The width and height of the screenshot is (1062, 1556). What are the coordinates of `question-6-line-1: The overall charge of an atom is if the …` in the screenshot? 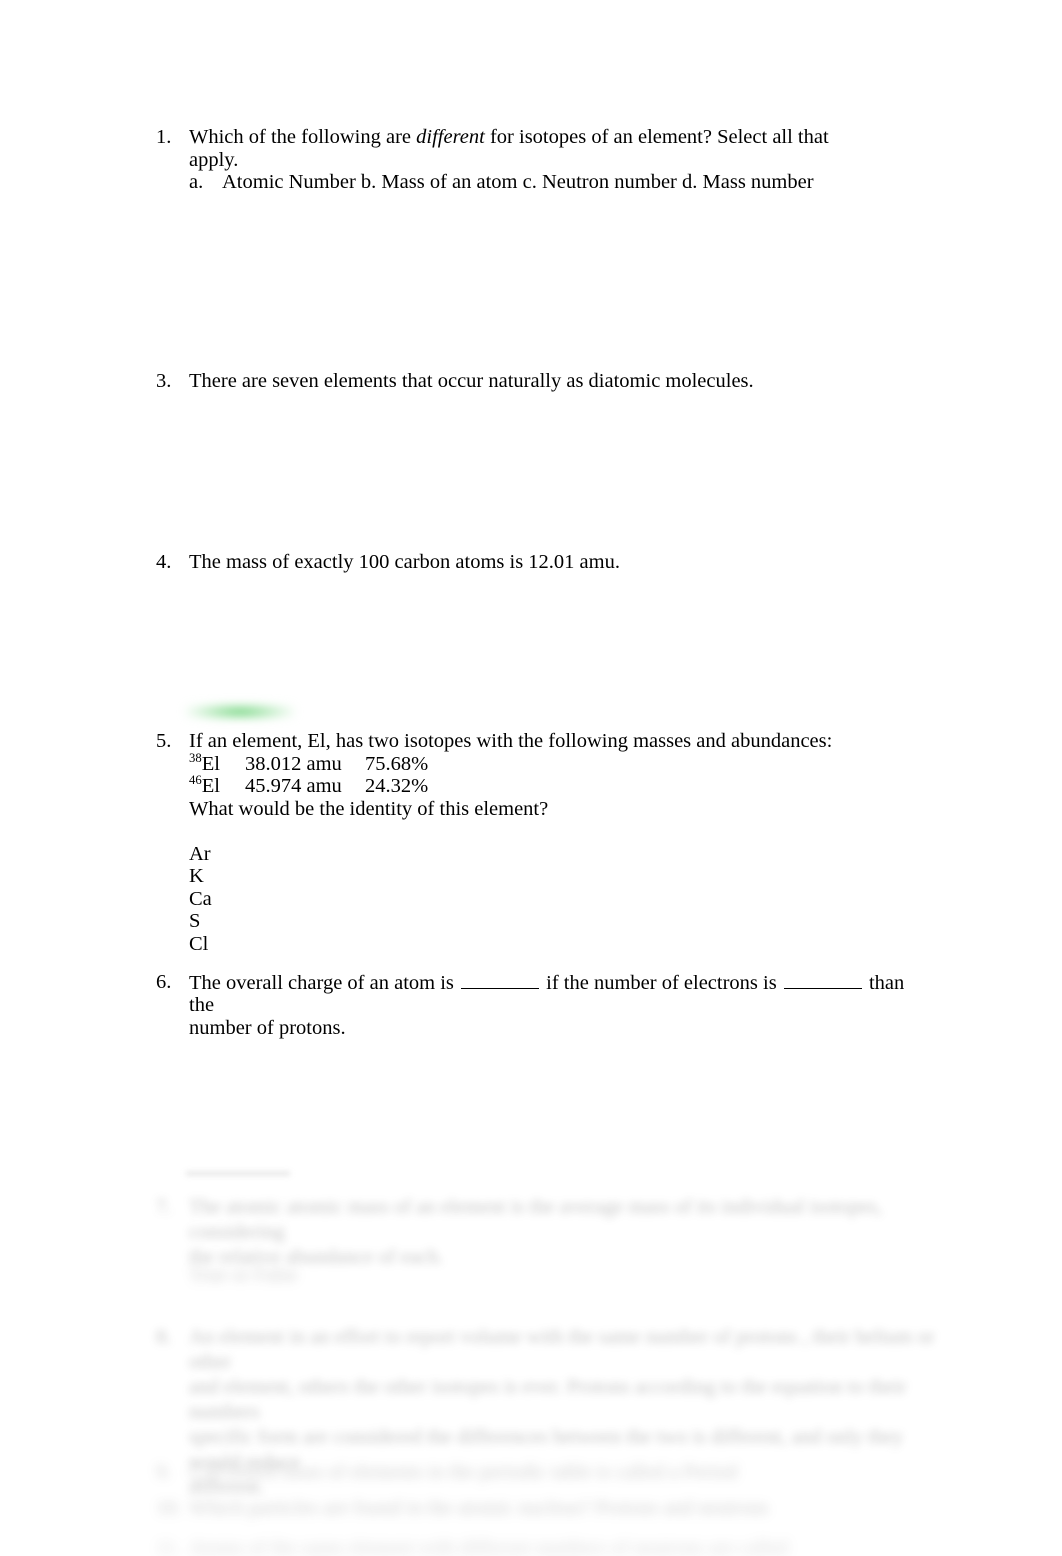 It's located at (552, 994).